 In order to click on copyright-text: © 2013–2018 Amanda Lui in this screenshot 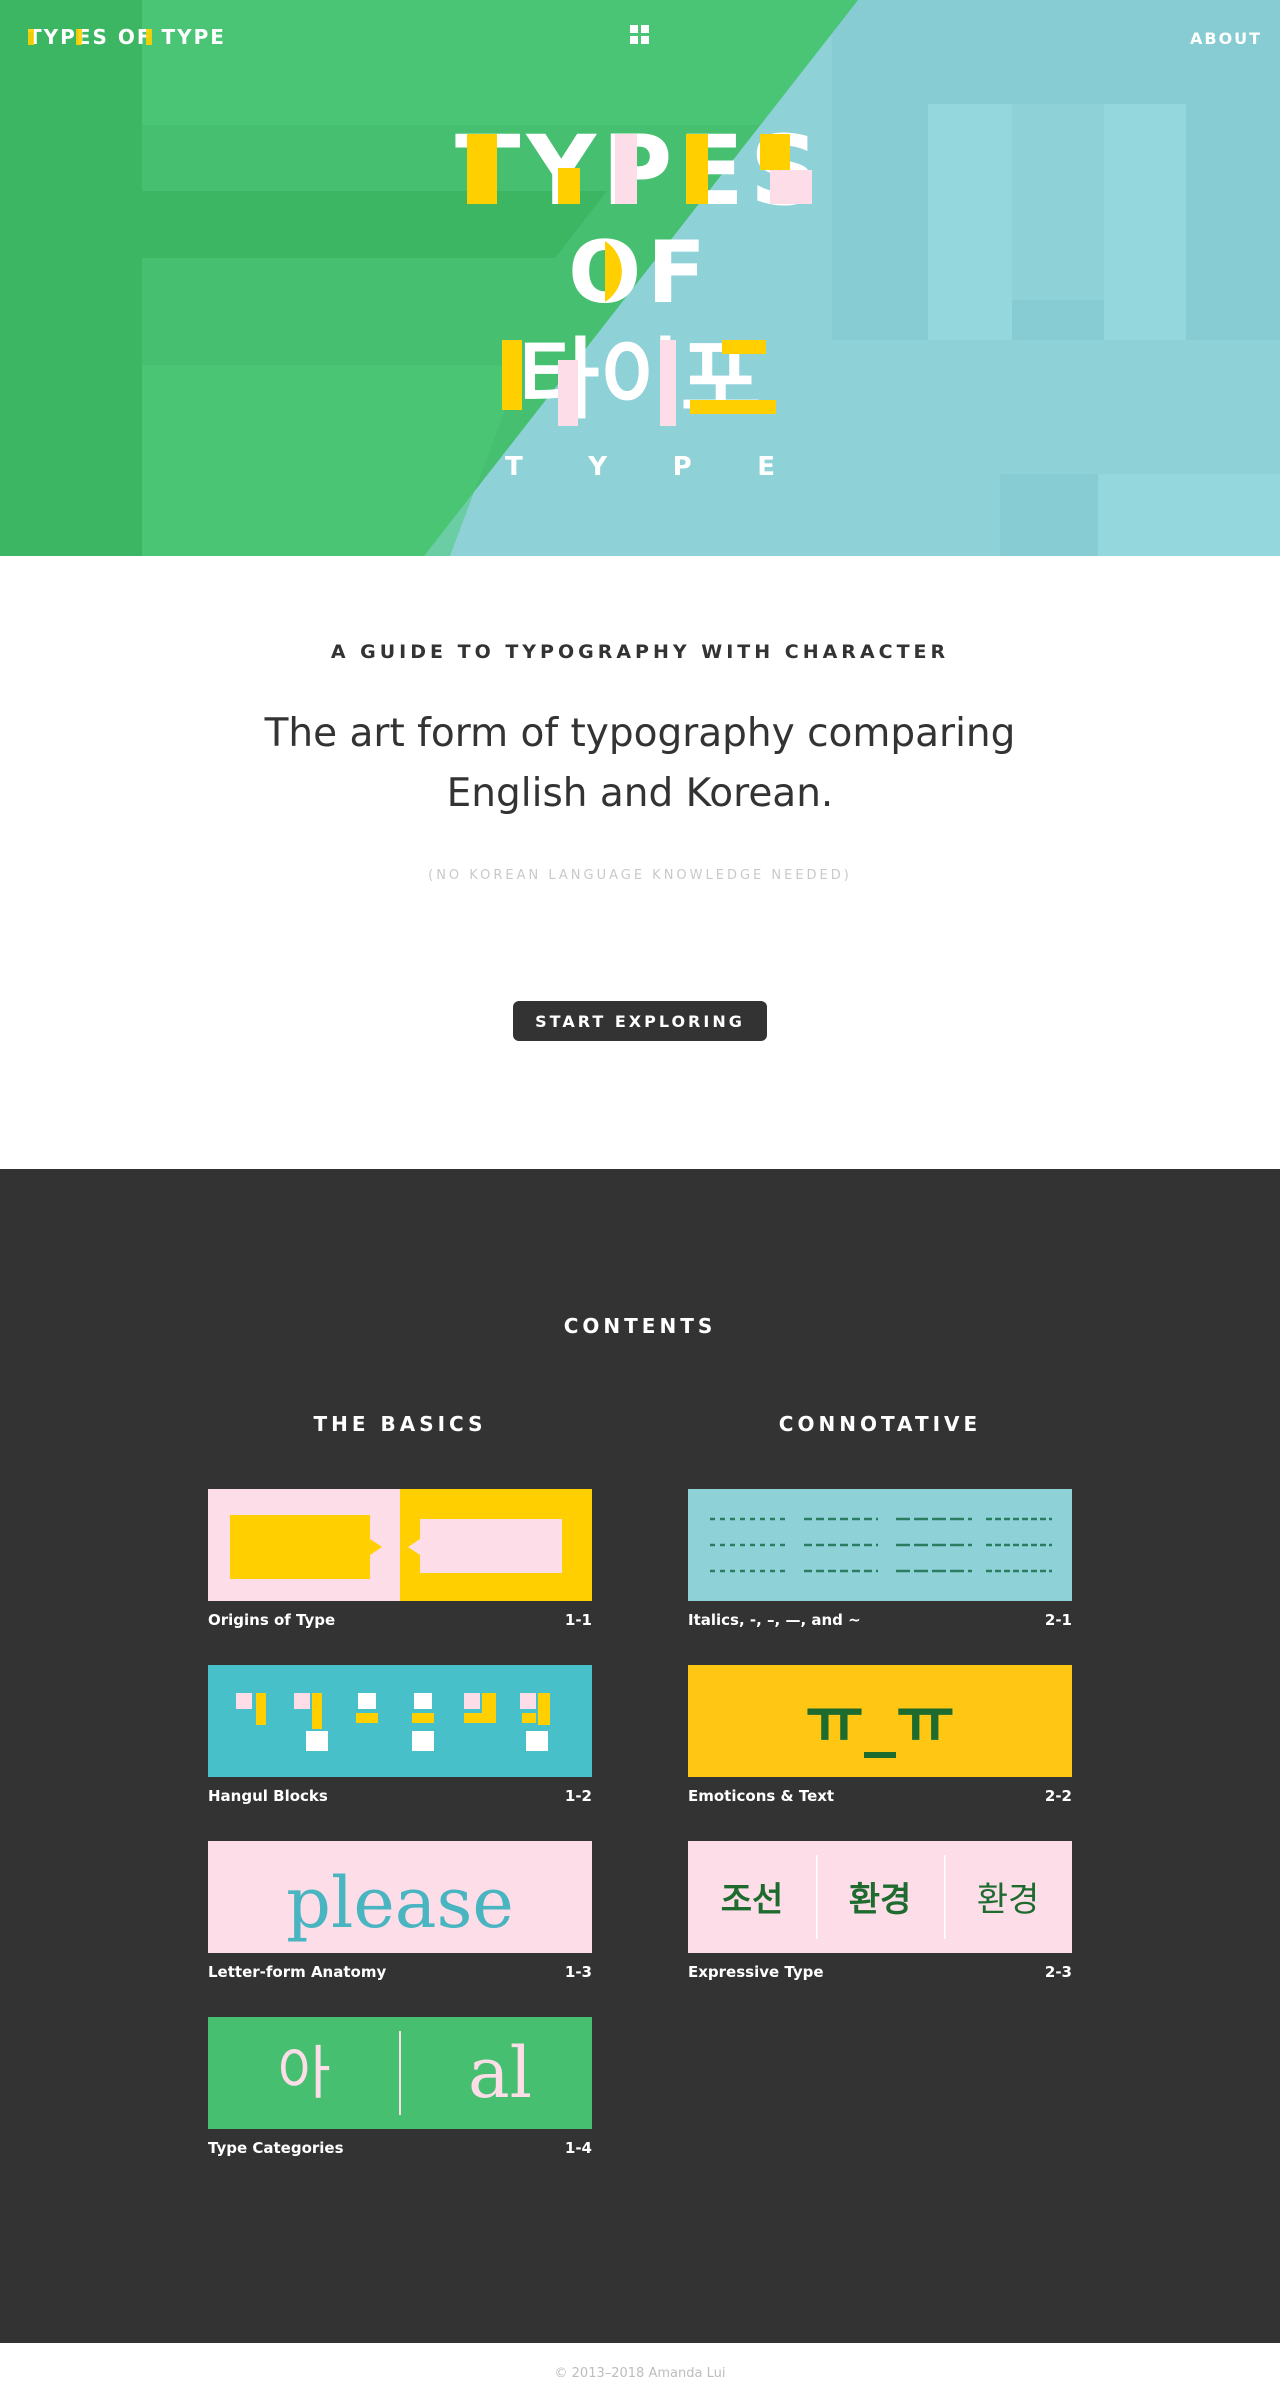, I will do `click(640, 2373)`.